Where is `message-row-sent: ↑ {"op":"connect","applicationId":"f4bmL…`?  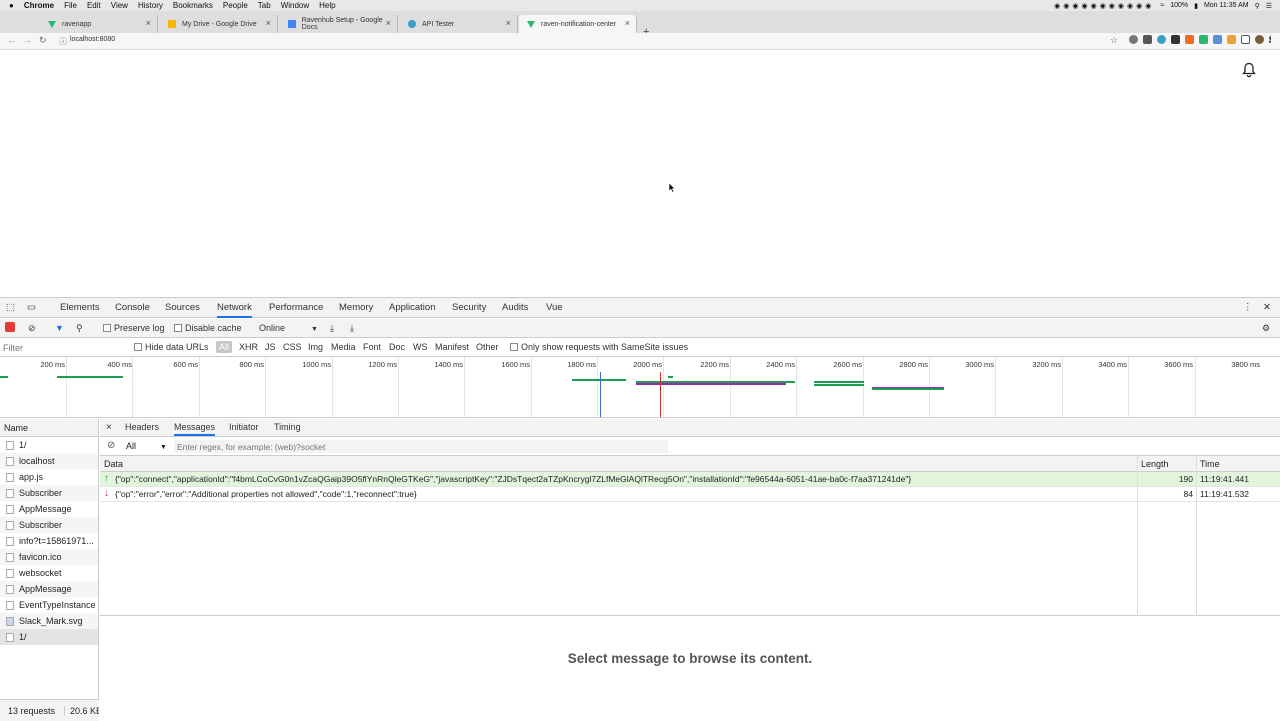
message-row-sent: ↑ {"op":"connect","applicationId":"f4bmL… is located at coordinates (690, 479).